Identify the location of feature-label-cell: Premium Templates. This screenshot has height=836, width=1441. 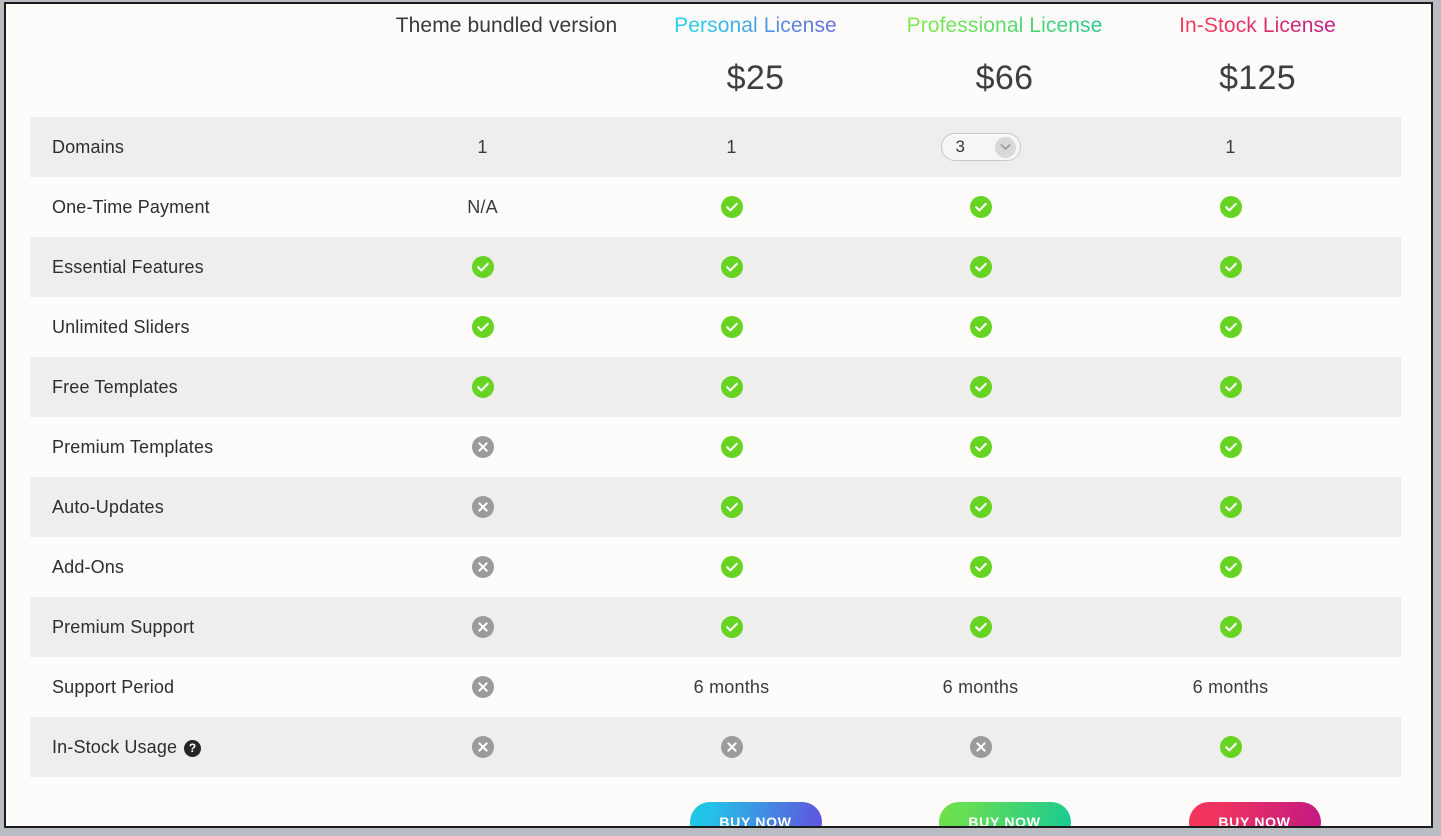
(194, 447).